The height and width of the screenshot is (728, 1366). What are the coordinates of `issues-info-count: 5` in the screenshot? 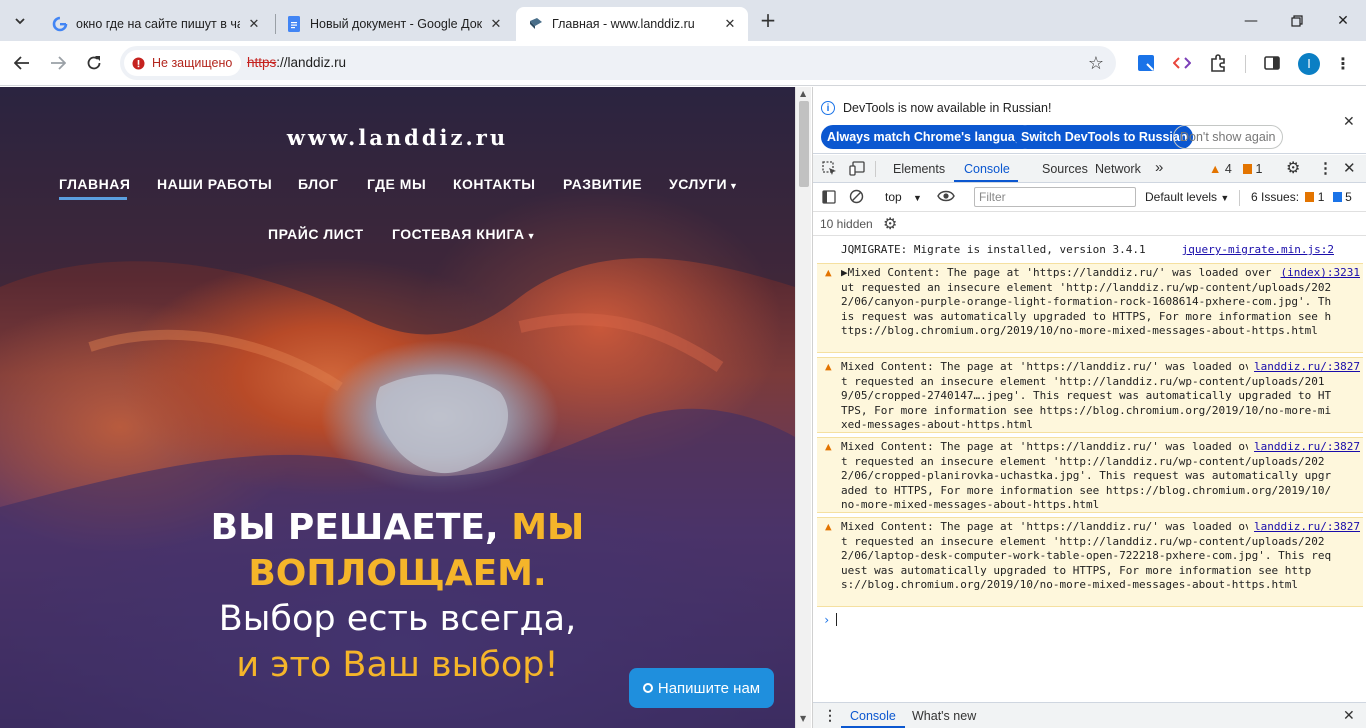 It's located at (1348, 197).